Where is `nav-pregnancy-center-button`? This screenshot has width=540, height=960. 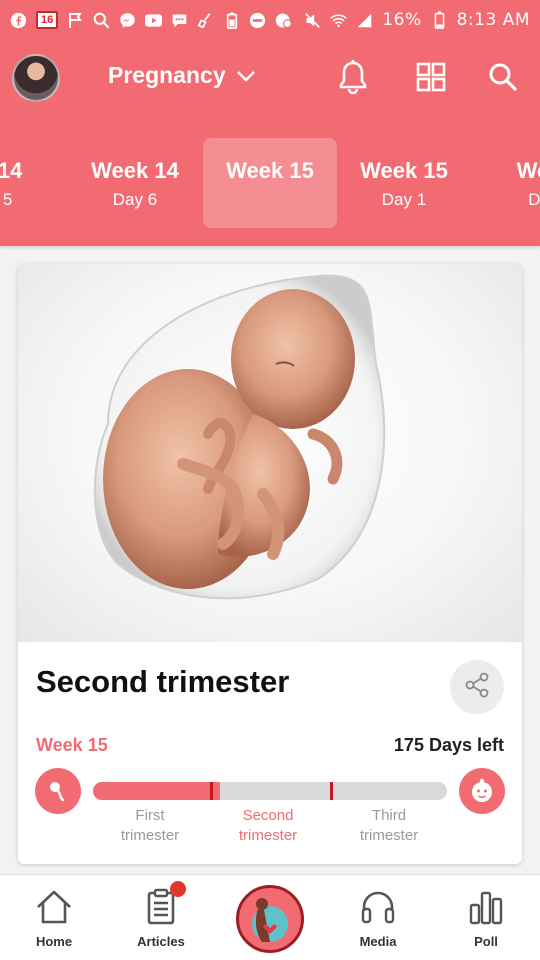
nav-pregnancy-center-button is located at coordinates (270, 919).